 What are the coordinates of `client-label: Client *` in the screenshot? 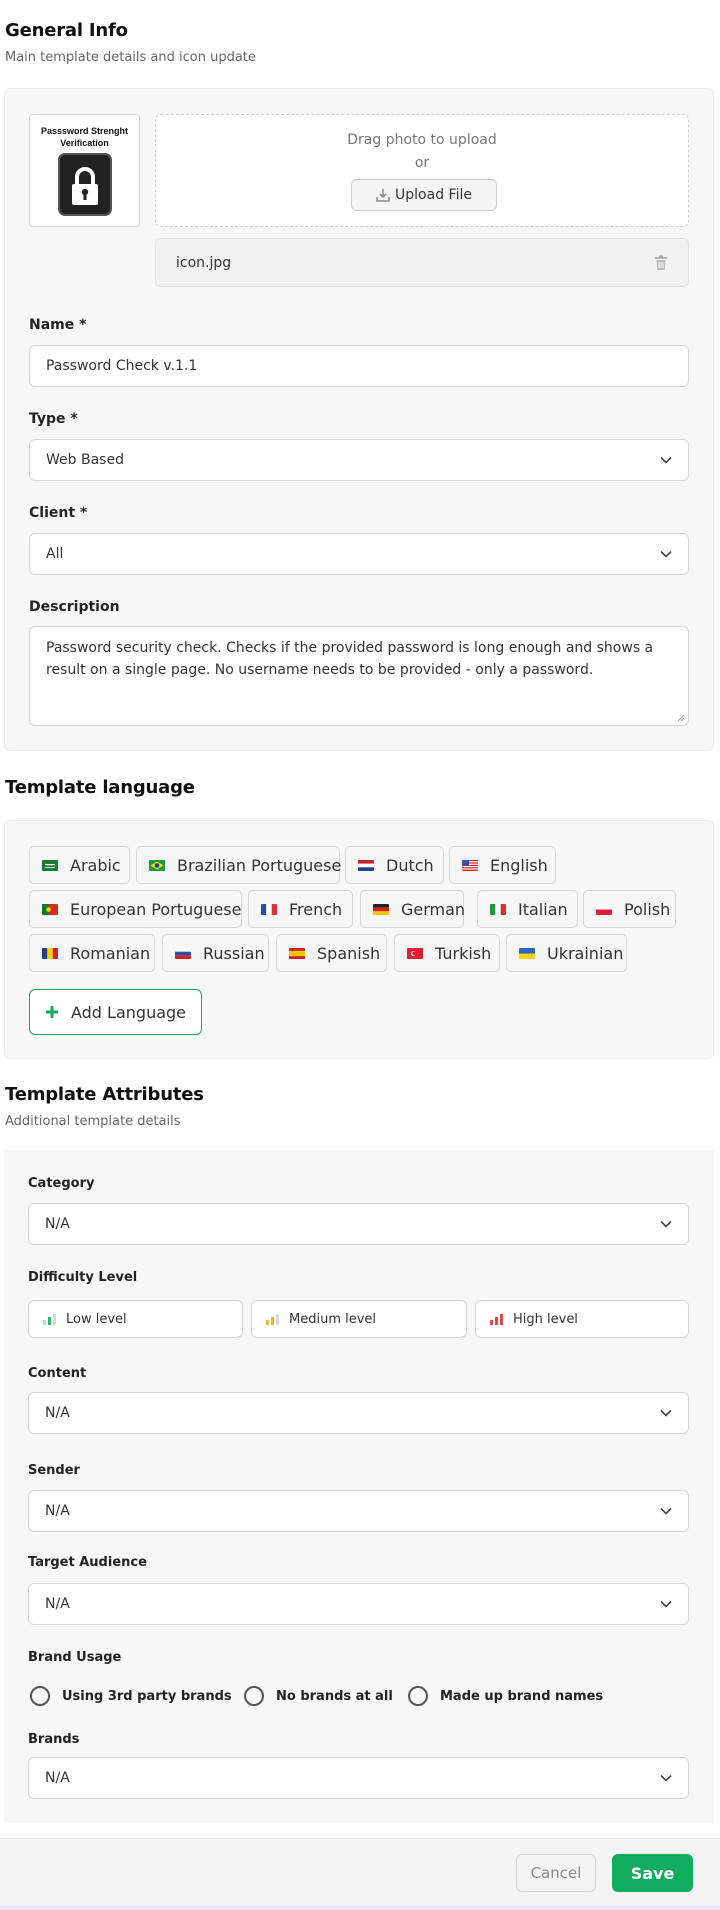 It's located at (58, 513).